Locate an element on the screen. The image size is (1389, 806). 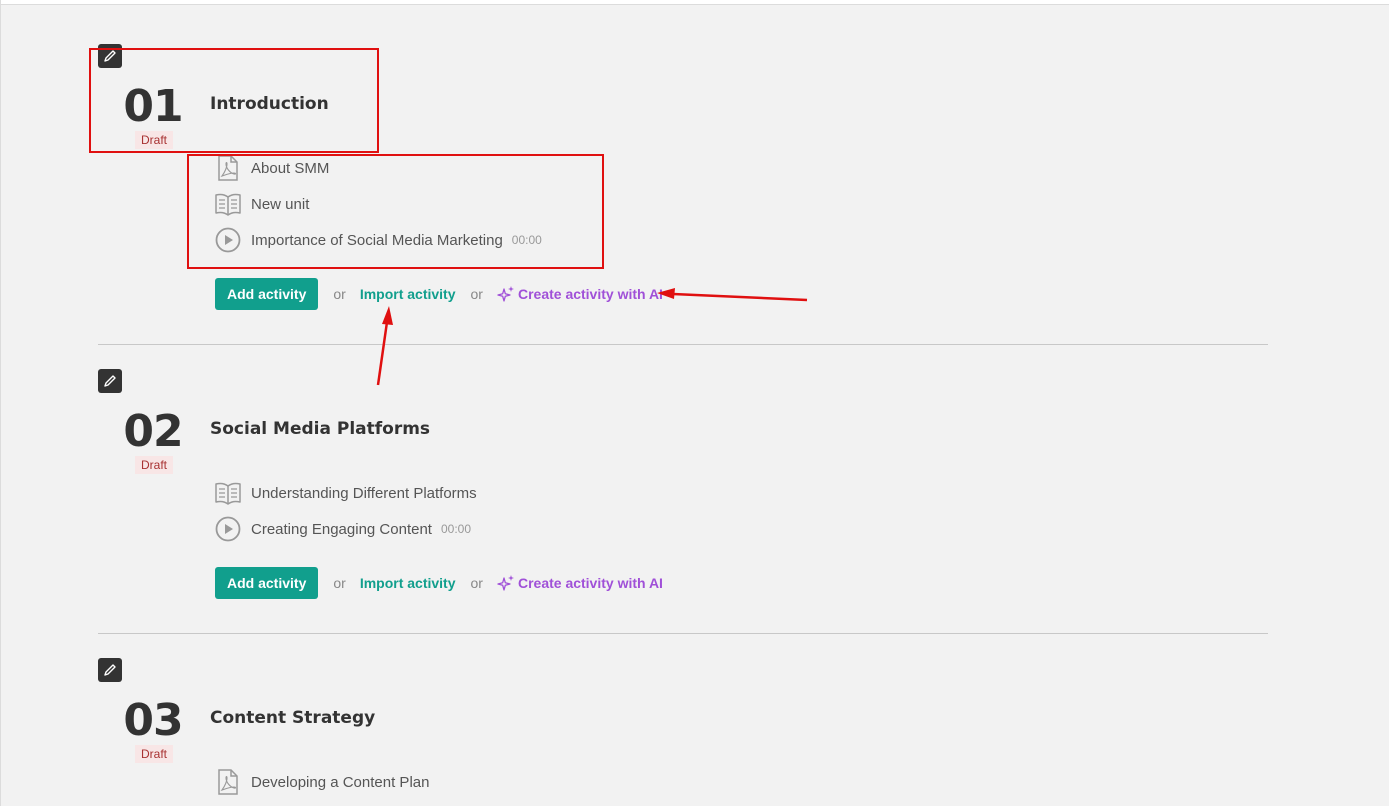
list-item: New unit is located at coordinates (262, 204).